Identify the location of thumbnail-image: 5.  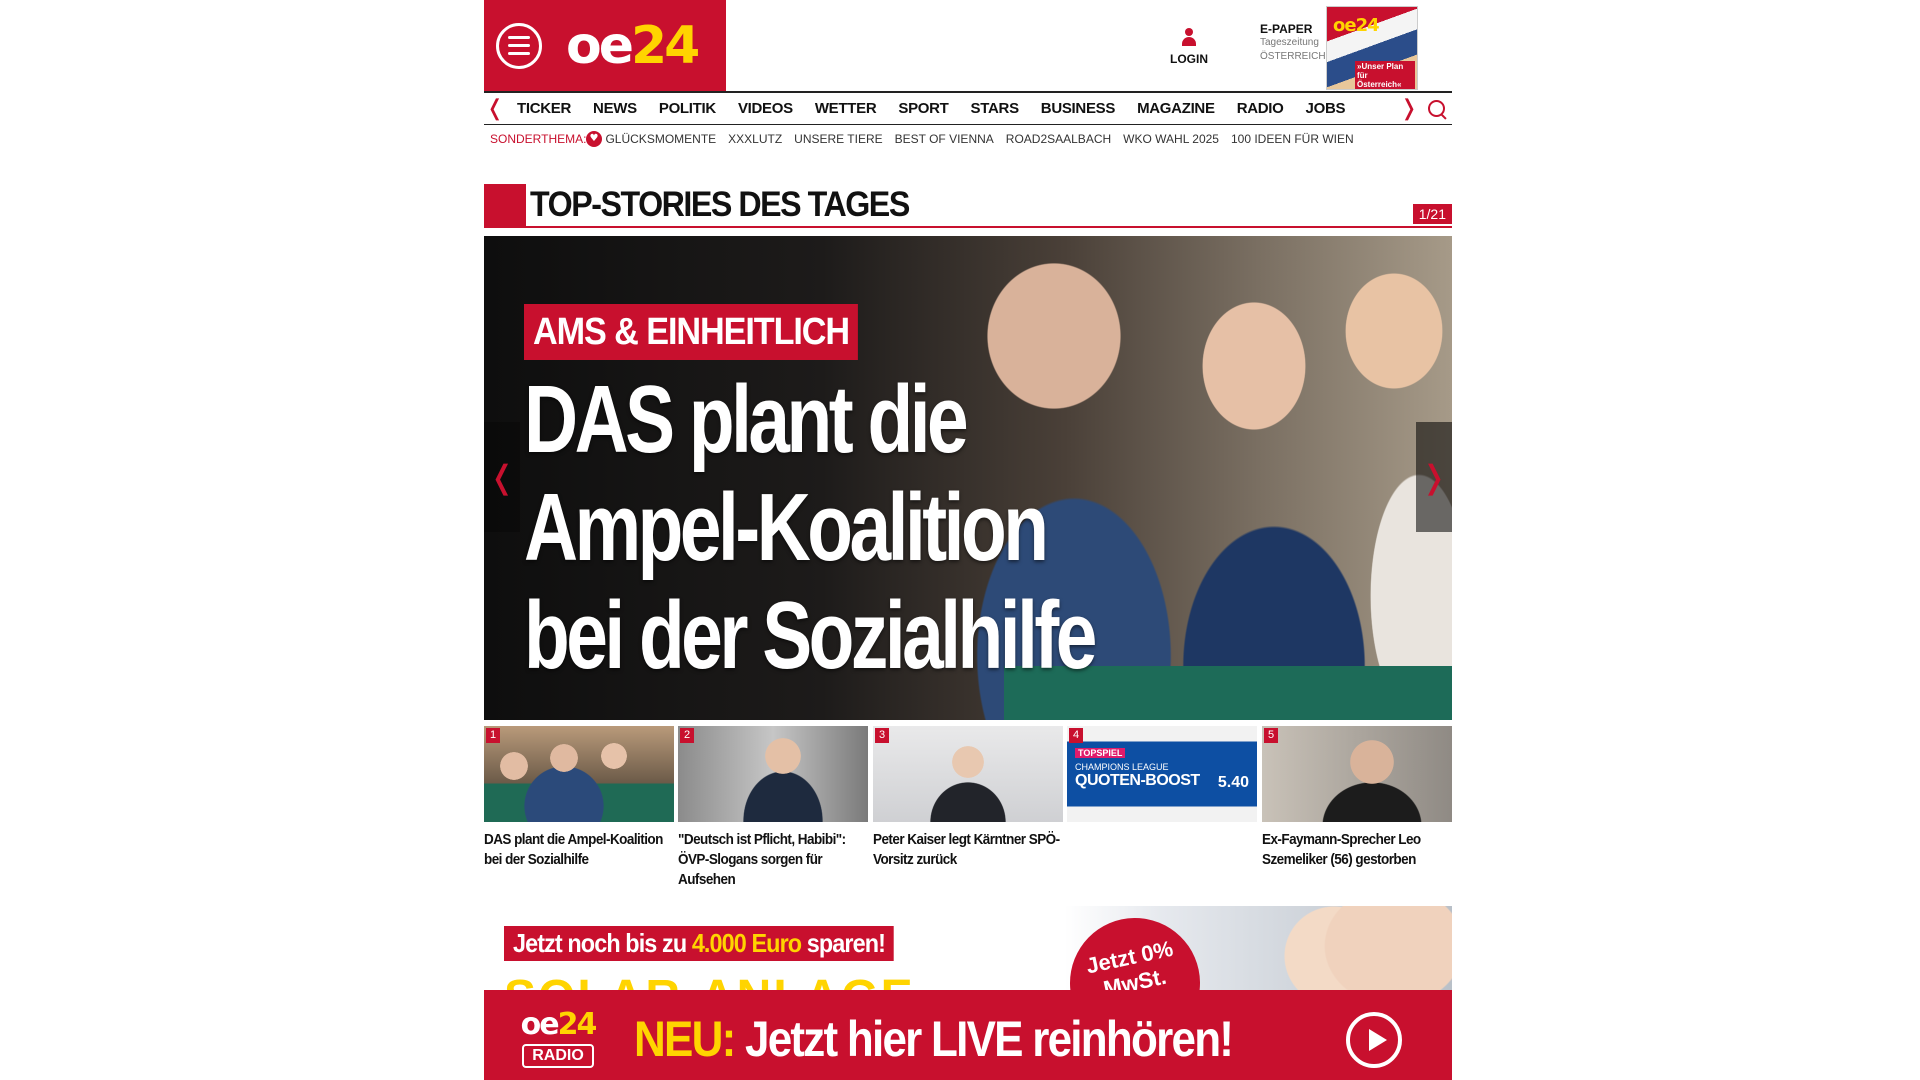
(1357, 774).